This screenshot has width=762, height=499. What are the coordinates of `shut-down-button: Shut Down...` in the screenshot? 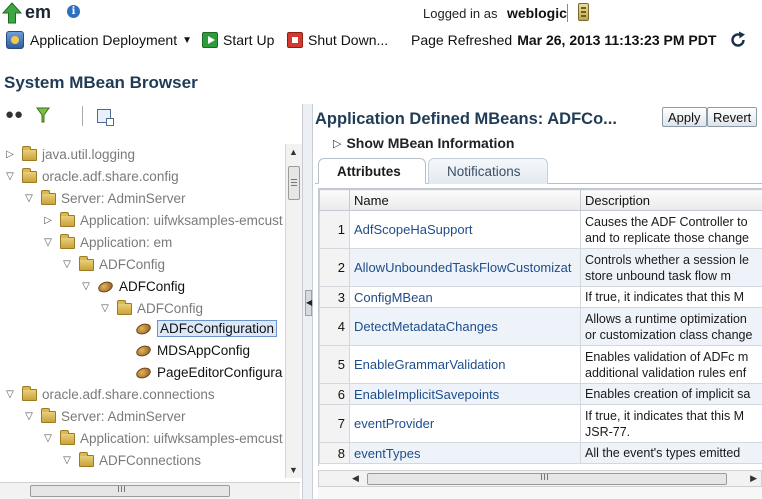 It's located at (337, 40).